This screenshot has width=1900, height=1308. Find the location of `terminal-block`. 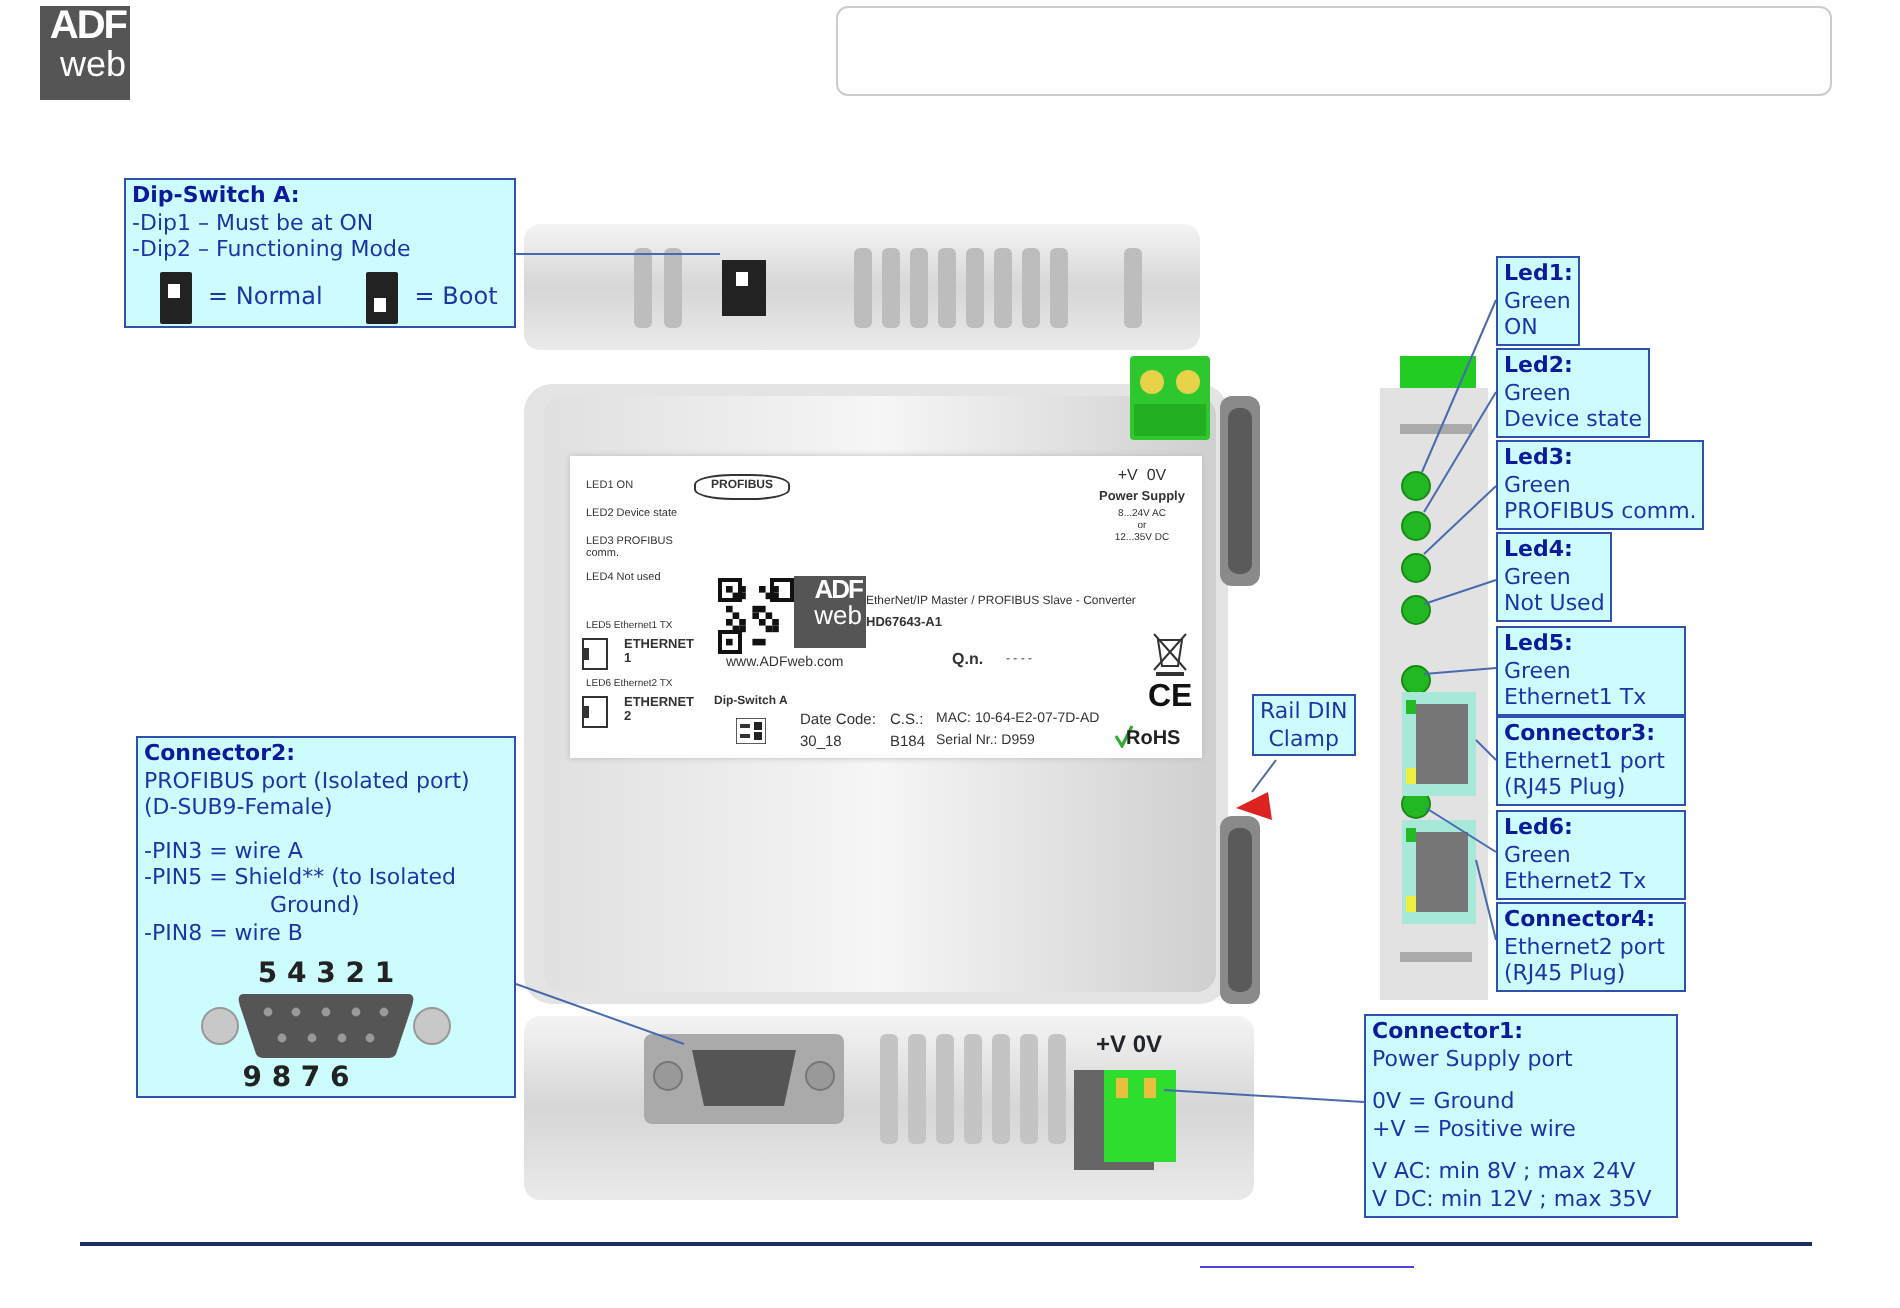

terminal-block is located at coordinates (1170, 398).